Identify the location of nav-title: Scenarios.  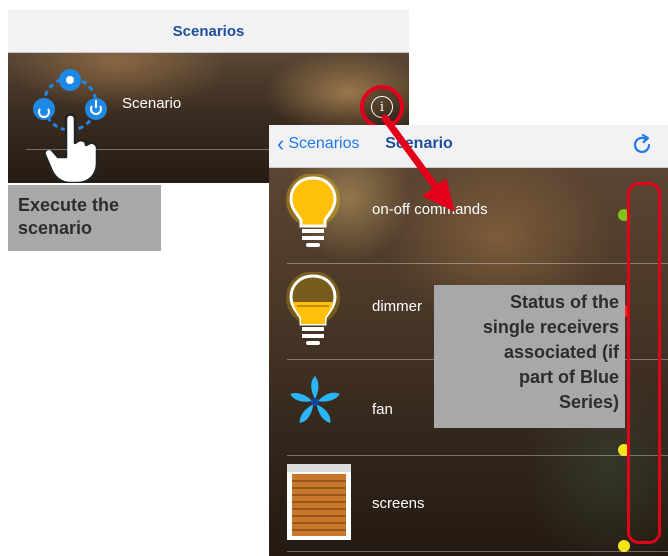
(208, 31).